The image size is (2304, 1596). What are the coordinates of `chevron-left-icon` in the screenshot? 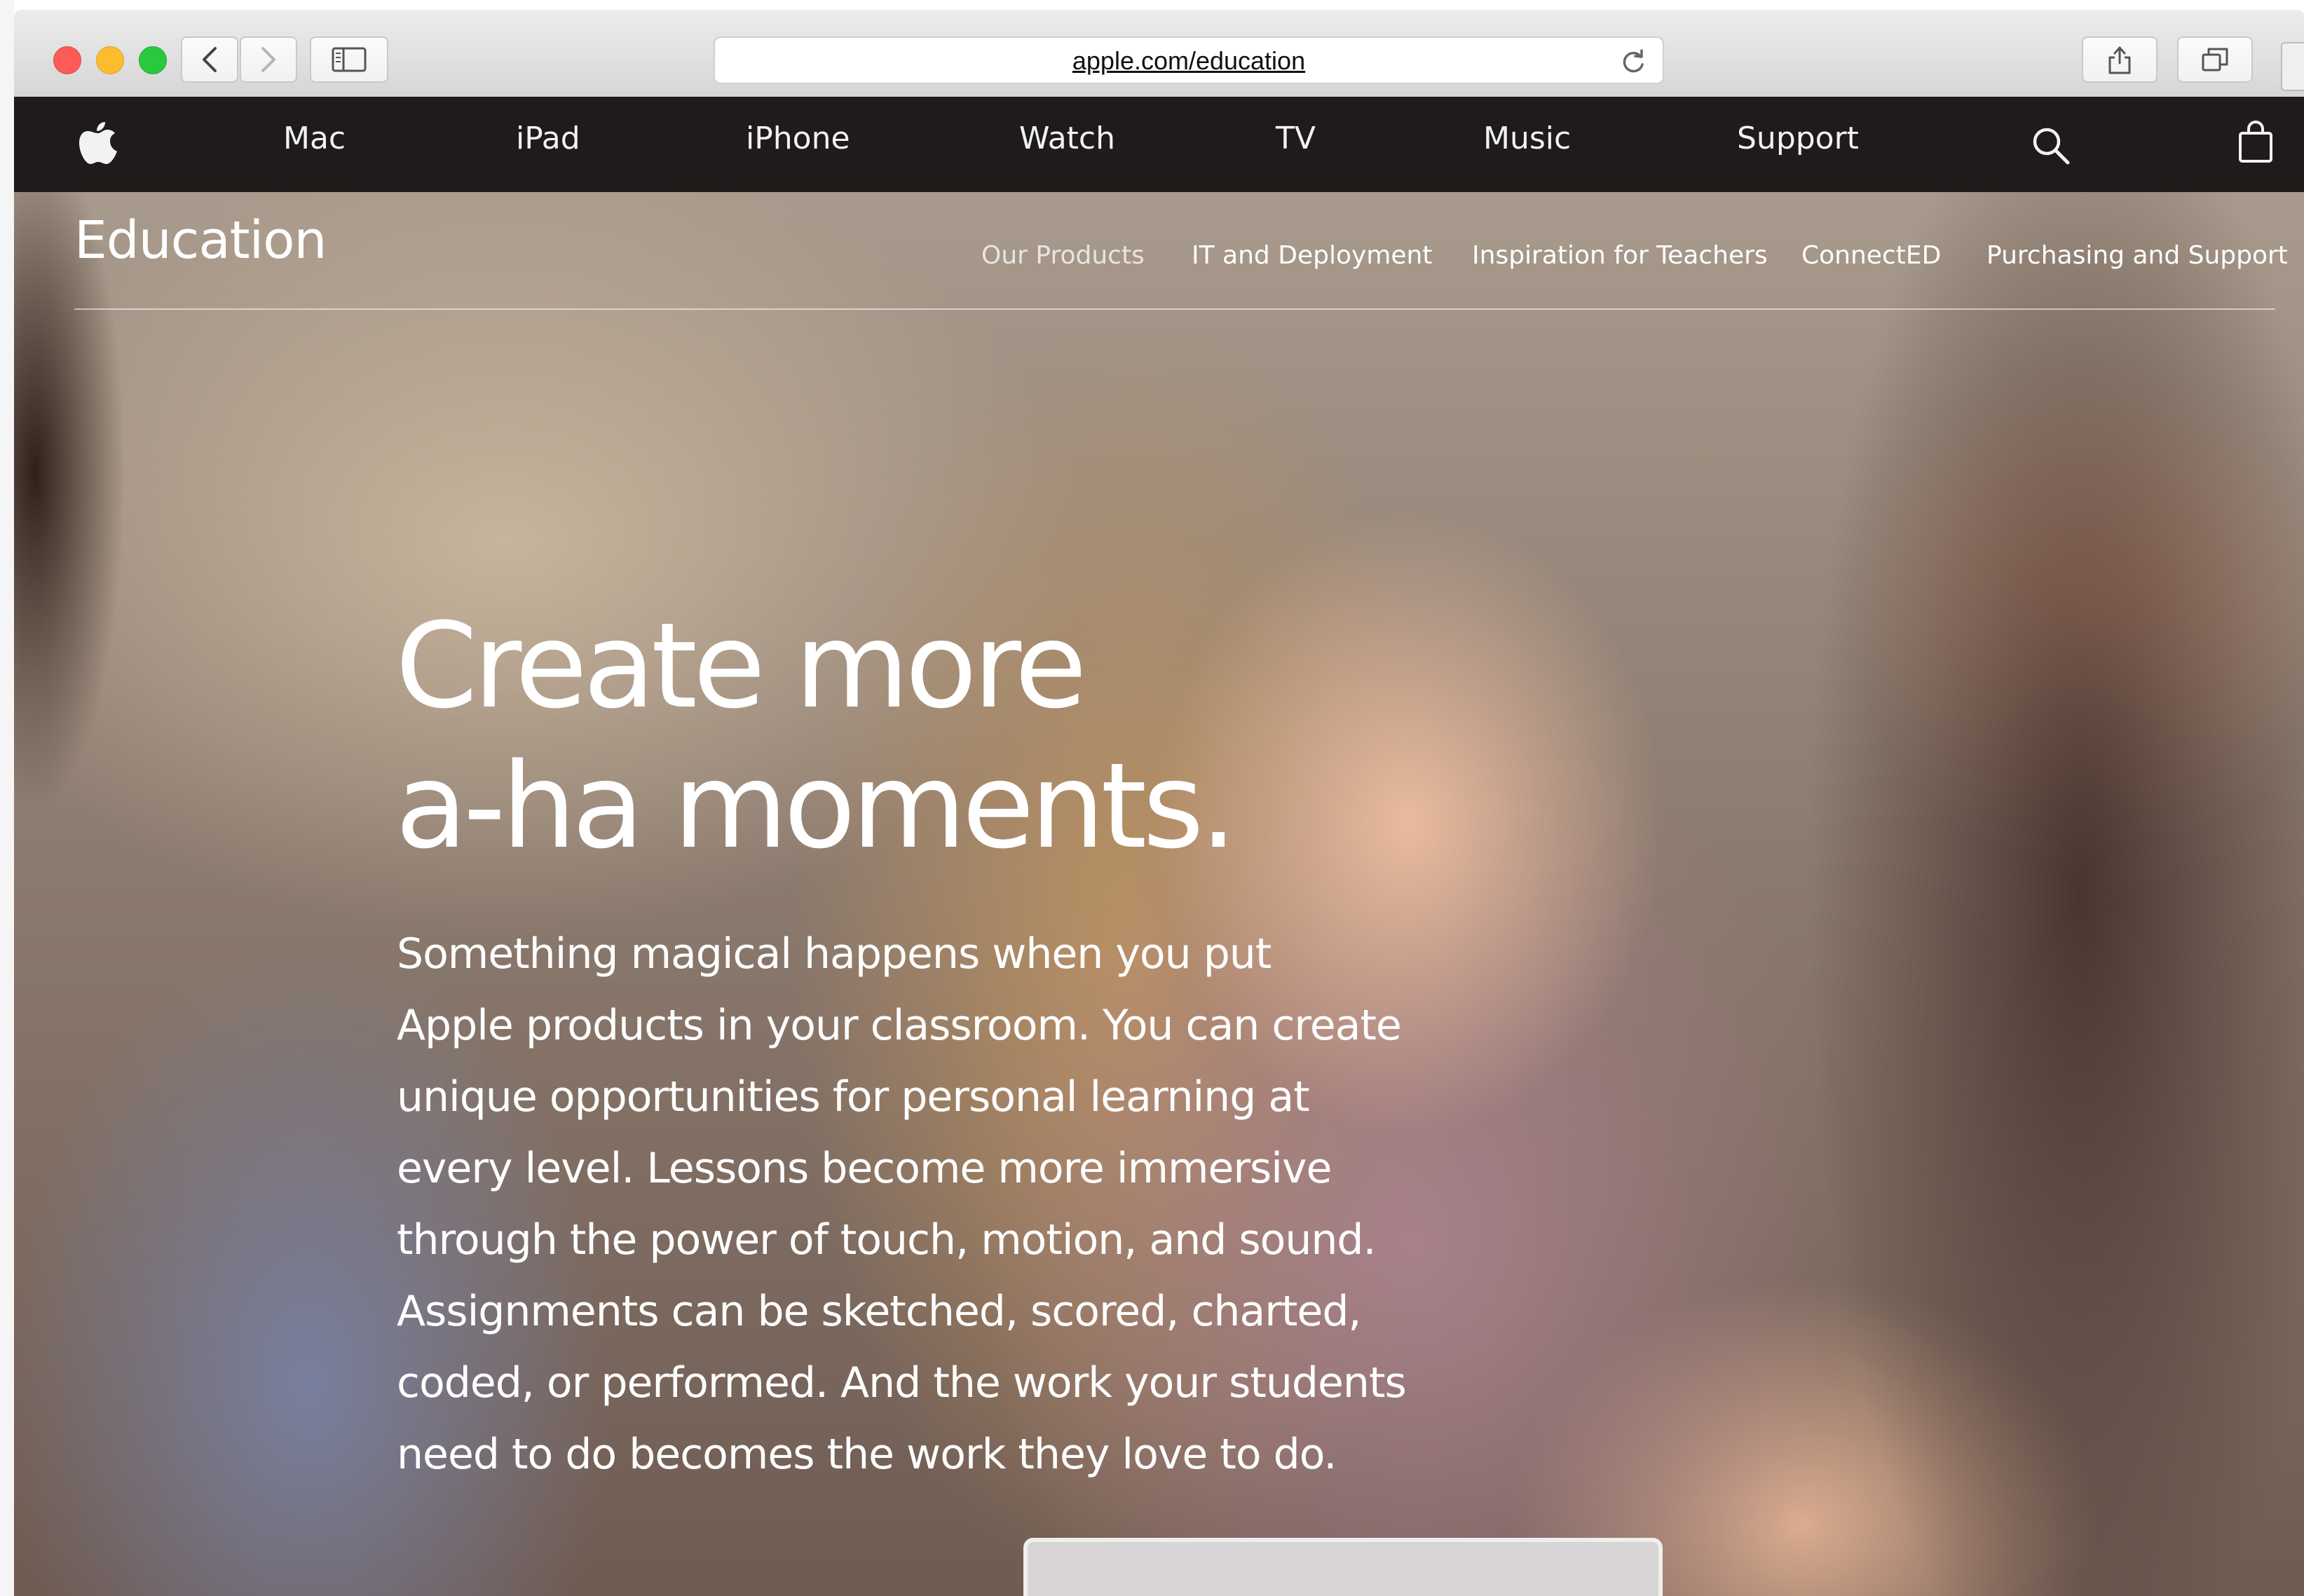 It's located at (210, 60).